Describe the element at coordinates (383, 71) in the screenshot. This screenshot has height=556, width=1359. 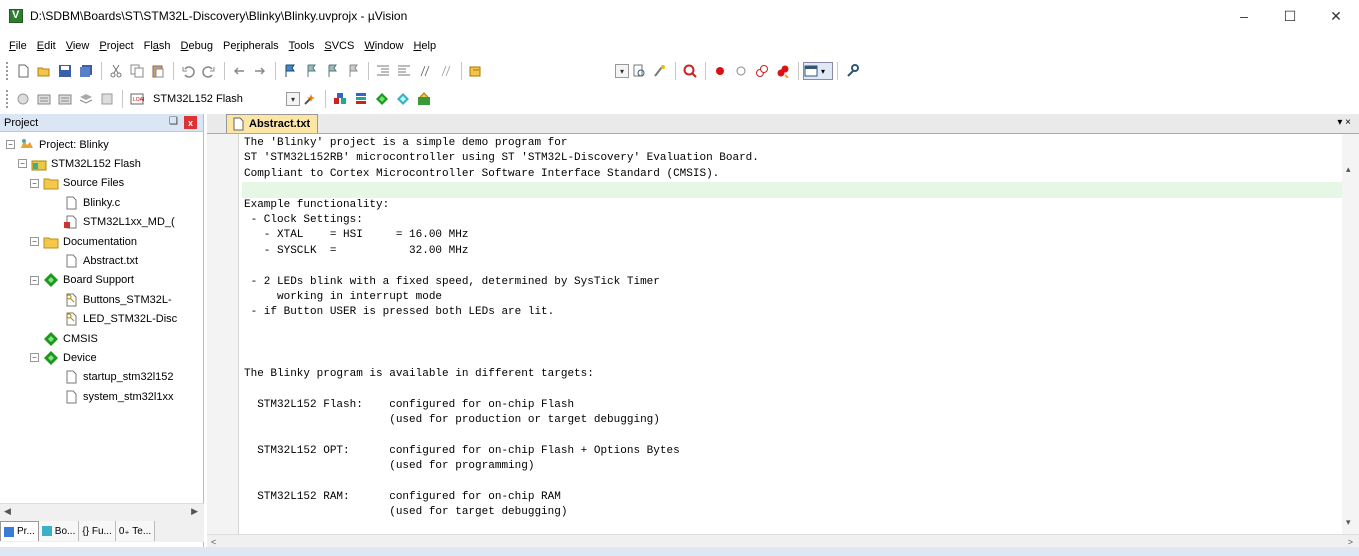
I see `indent-icon` at that location.